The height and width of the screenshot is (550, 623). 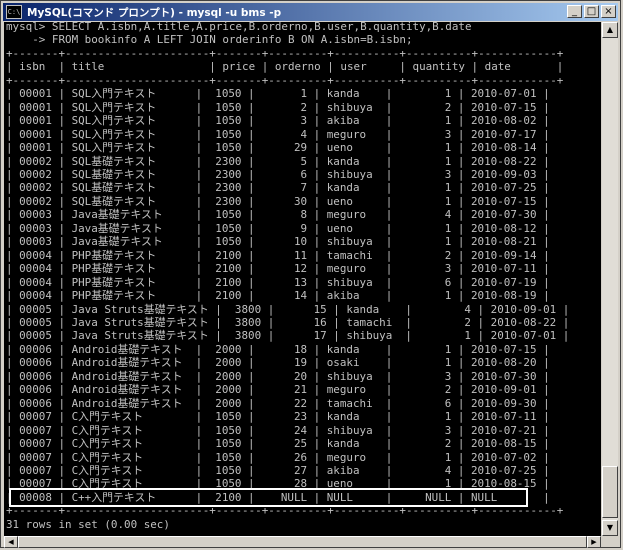 I want to click on minimize-button: _, so click(x=574, y=11).